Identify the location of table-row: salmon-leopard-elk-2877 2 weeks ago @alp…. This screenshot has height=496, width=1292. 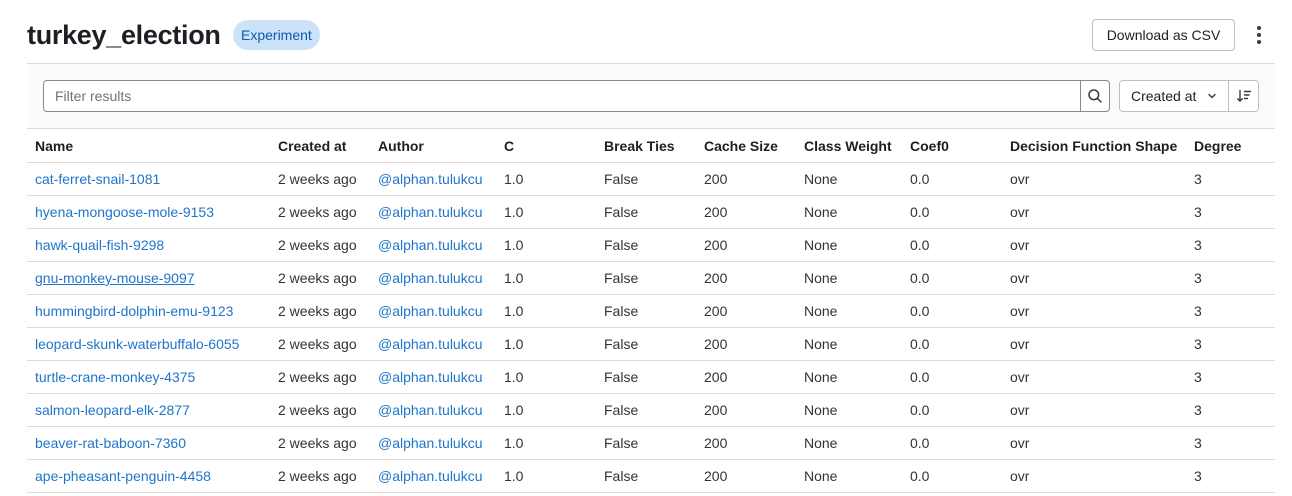
(651, 410).